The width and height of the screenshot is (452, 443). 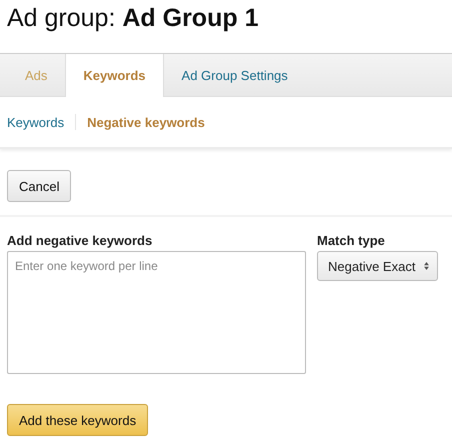 I want to click on page-title: Ad group: Ad Group 1, so click(x=133, y=18).